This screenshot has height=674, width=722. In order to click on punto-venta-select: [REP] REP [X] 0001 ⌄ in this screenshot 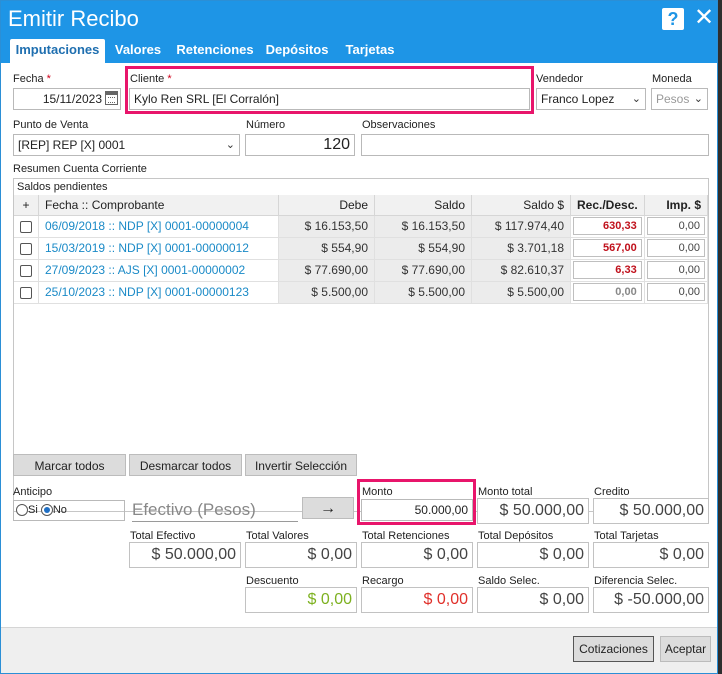, I will do `click(126, 145)`.